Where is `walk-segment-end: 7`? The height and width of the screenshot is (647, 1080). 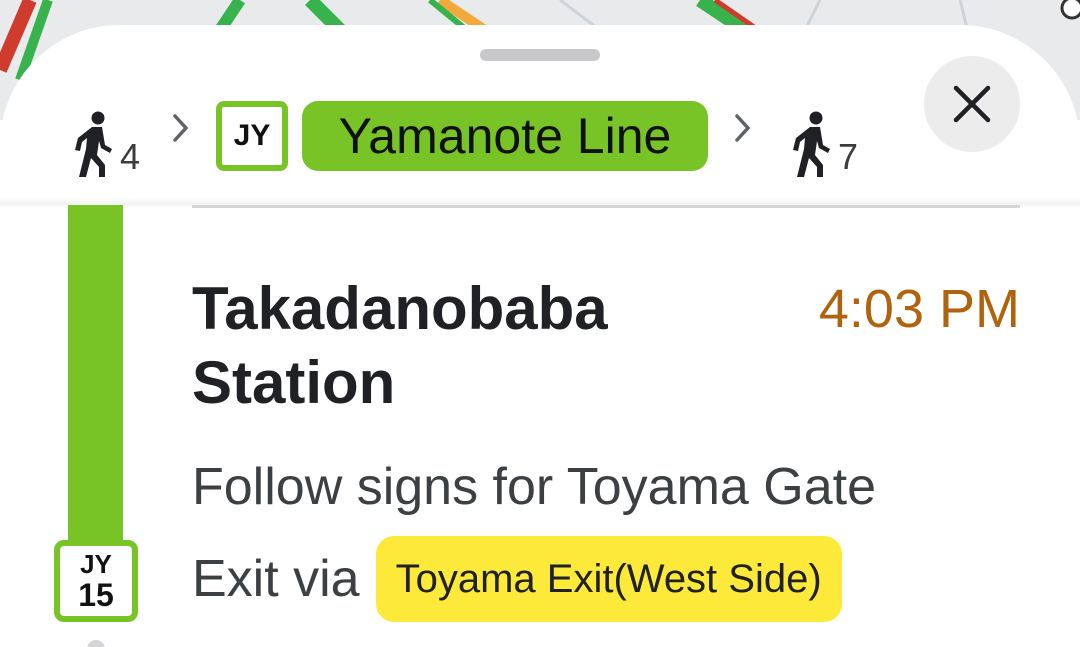
walk-segment-end: 7 is located at coordinates (824, 137).